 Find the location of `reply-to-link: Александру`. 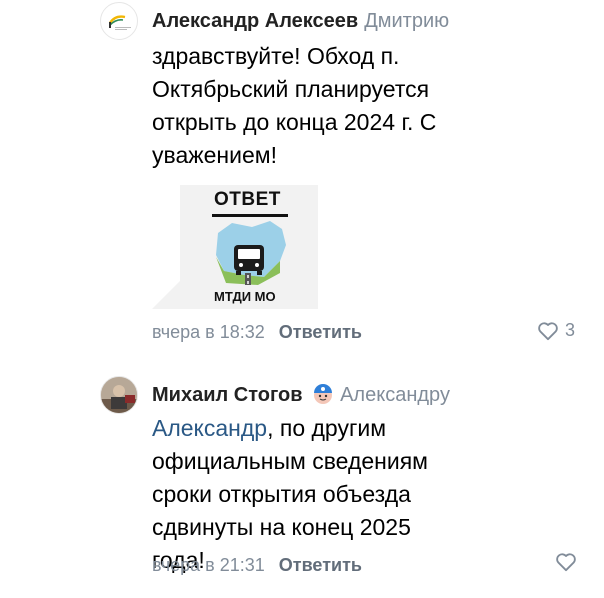

reply-to-link: Александру is located at coordinates (395, 395).